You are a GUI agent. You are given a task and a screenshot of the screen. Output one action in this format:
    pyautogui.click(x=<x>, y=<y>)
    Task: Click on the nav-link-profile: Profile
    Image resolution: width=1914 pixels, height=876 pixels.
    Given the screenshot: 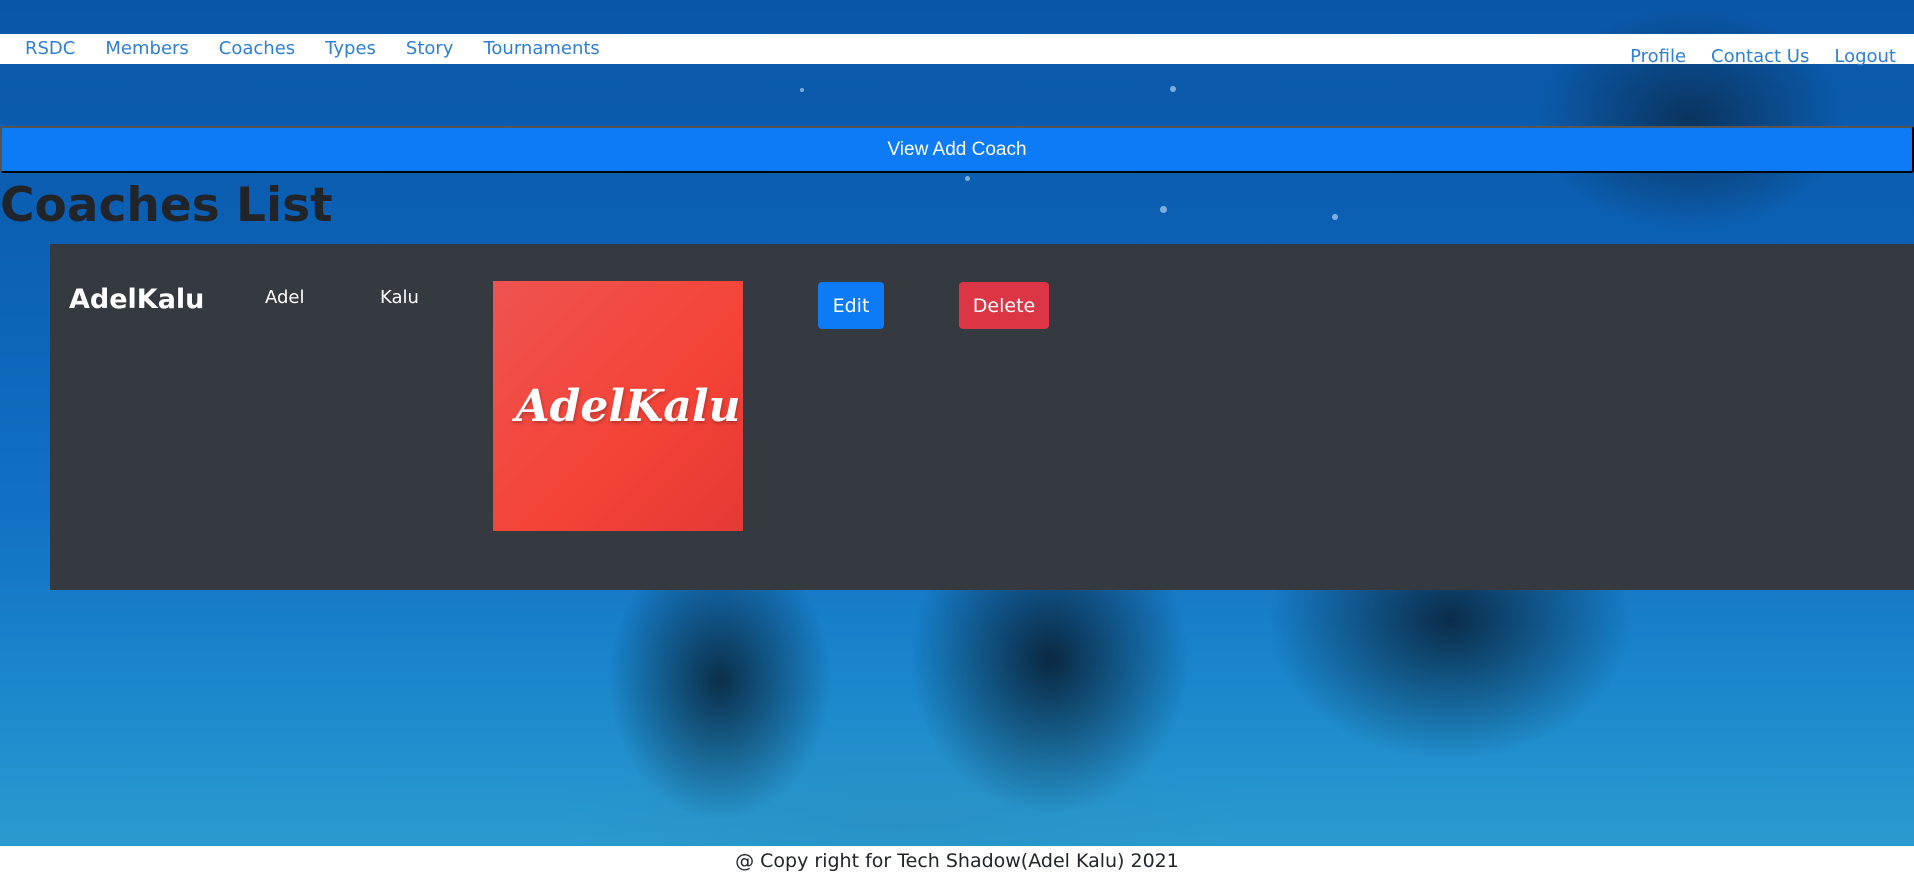 What is the action you would take?
    pyautogui.click(x=1658, y=56)
    